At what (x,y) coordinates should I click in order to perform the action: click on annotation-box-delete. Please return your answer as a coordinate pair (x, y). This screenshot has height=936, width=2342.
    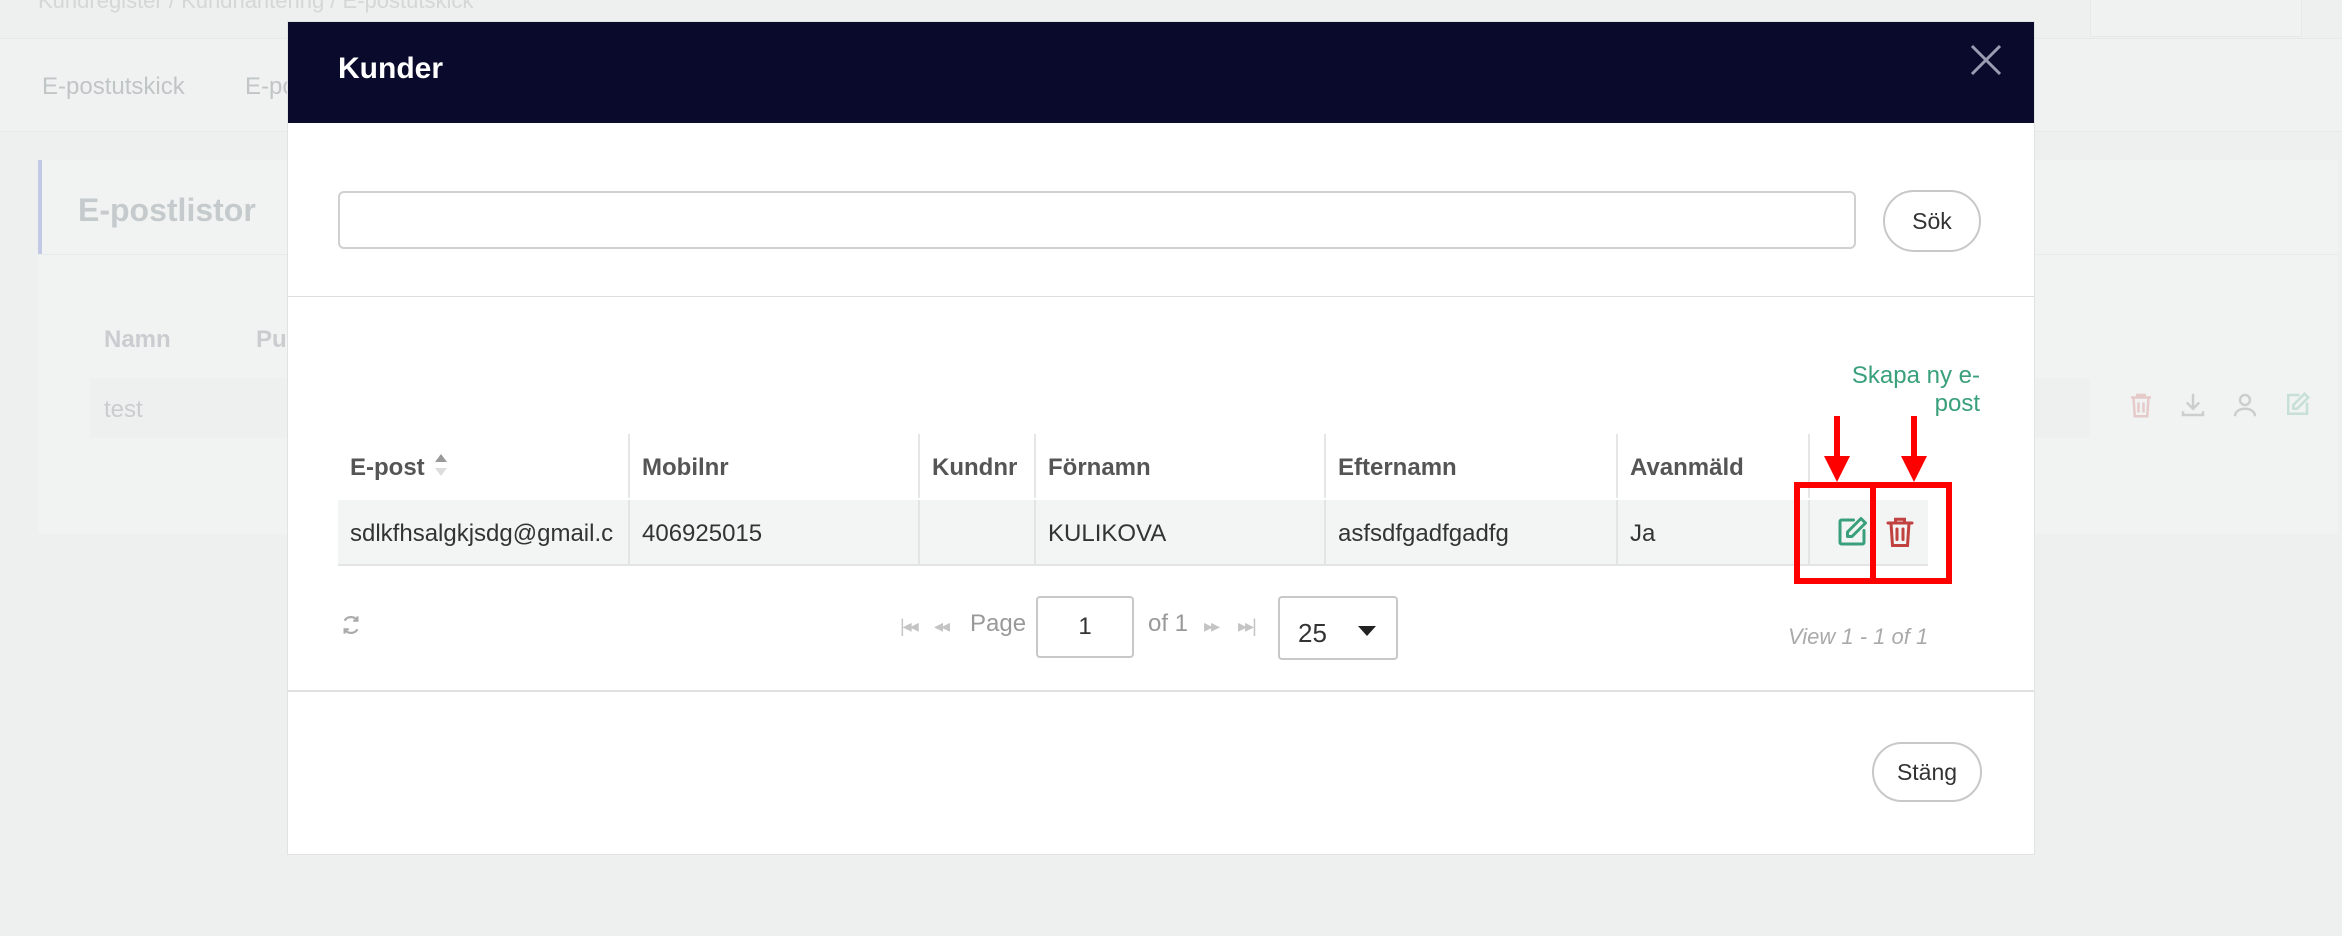
    Looking at the image, I should click on (1911, 533).